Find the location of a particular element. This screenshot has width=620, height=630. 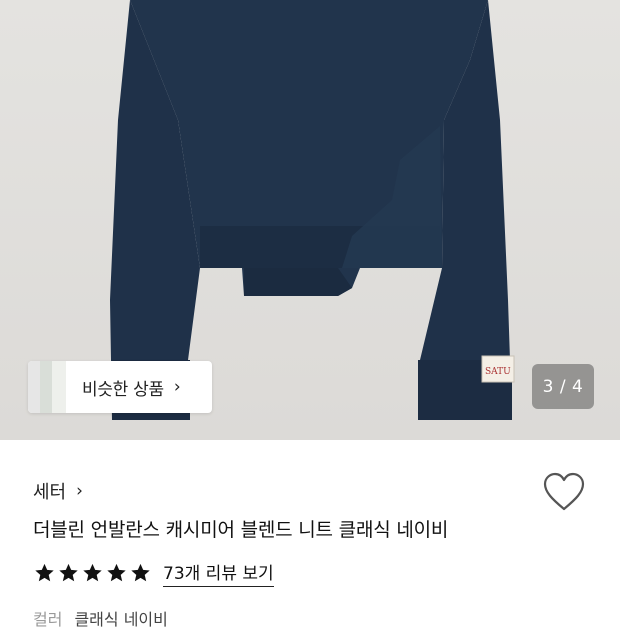

category-breadcrumb: 세터 › is located at coordinates (58, 491).